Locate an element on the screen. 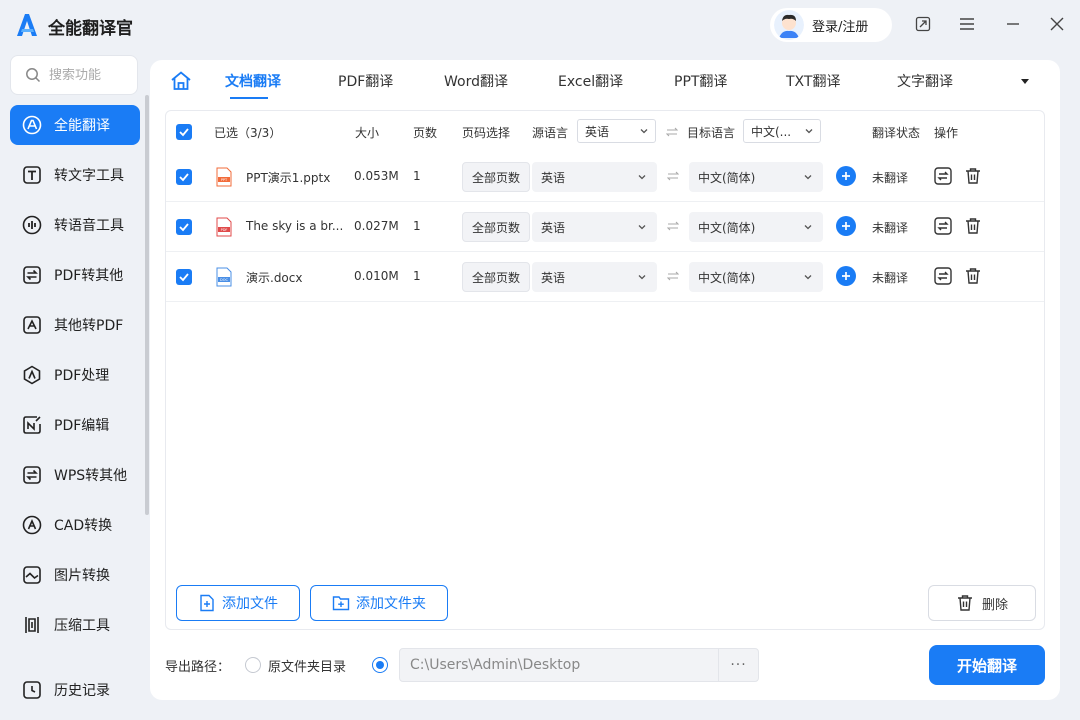 This screenshot has width=1080, height=720. trash-icon is located at coordinates (973, 176).